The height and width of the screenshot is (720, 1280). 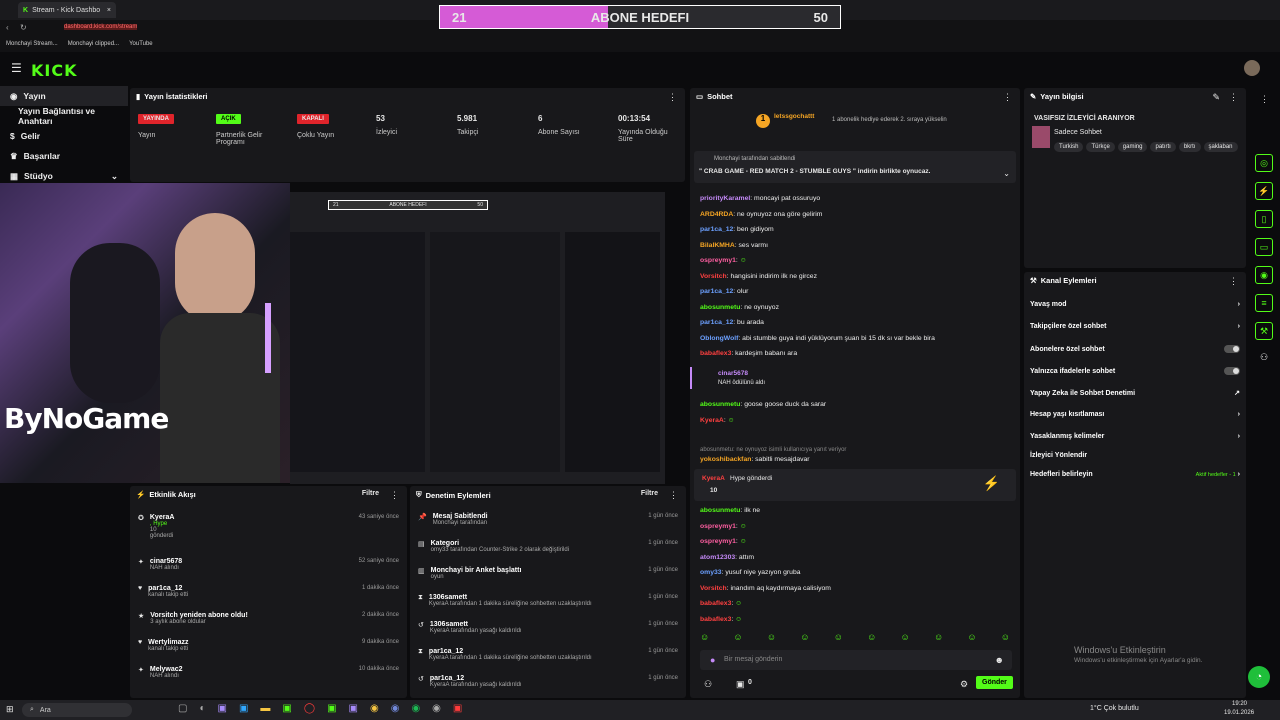 What do you see at coordinates (794, 116) in the screenshot?
I see `top-gifter-name: letssgochattt` at bounding box center [794, 116].